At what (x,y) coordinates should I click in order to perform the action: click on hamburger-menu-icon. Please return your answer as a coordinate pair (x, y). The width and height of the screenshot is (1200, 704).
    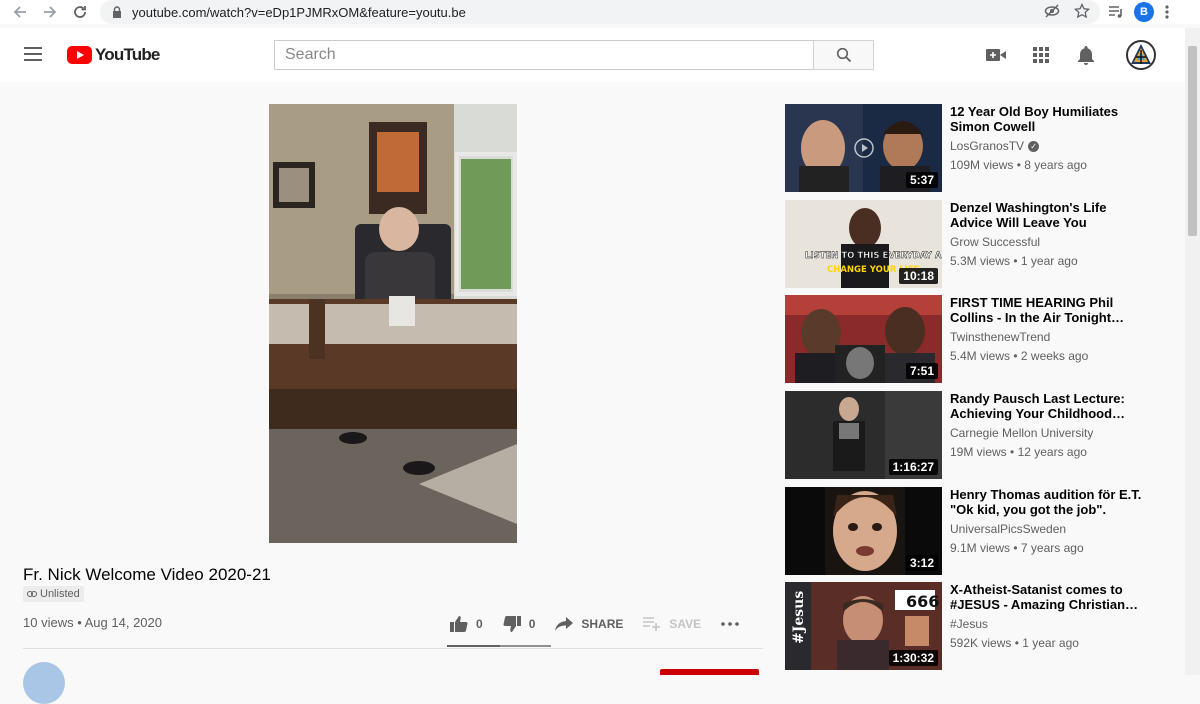
    Looking at the image, I should click on (33, 54).